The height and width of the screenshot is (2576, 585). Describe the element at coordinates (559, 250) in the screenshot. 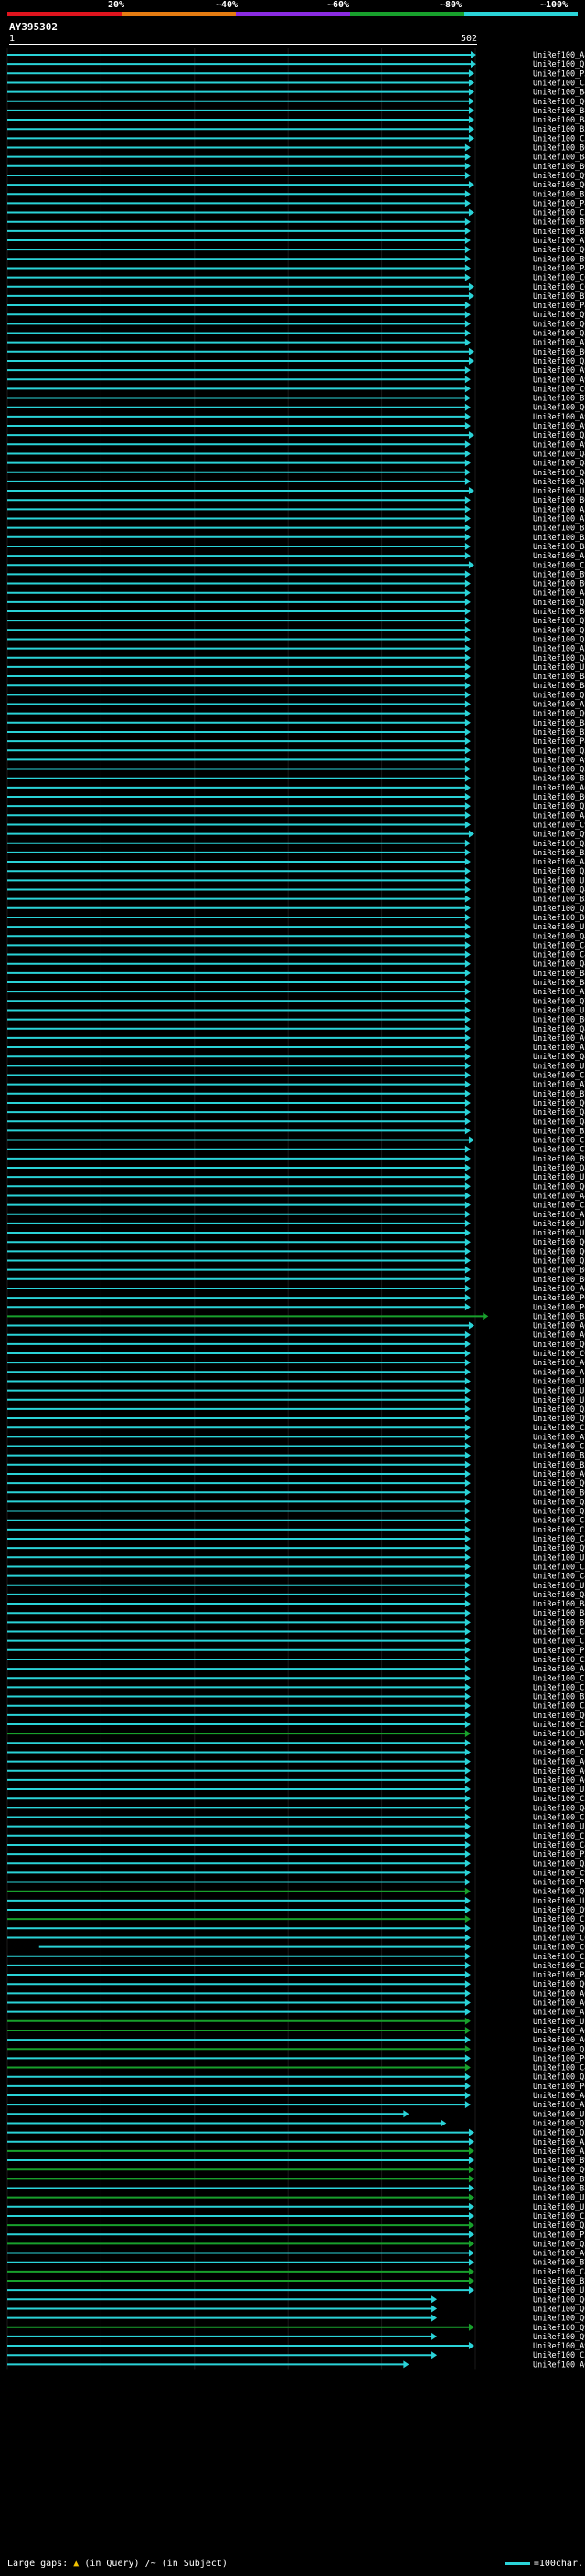

I see `hit-label: UniRef100_Q6RJY2` at that location.